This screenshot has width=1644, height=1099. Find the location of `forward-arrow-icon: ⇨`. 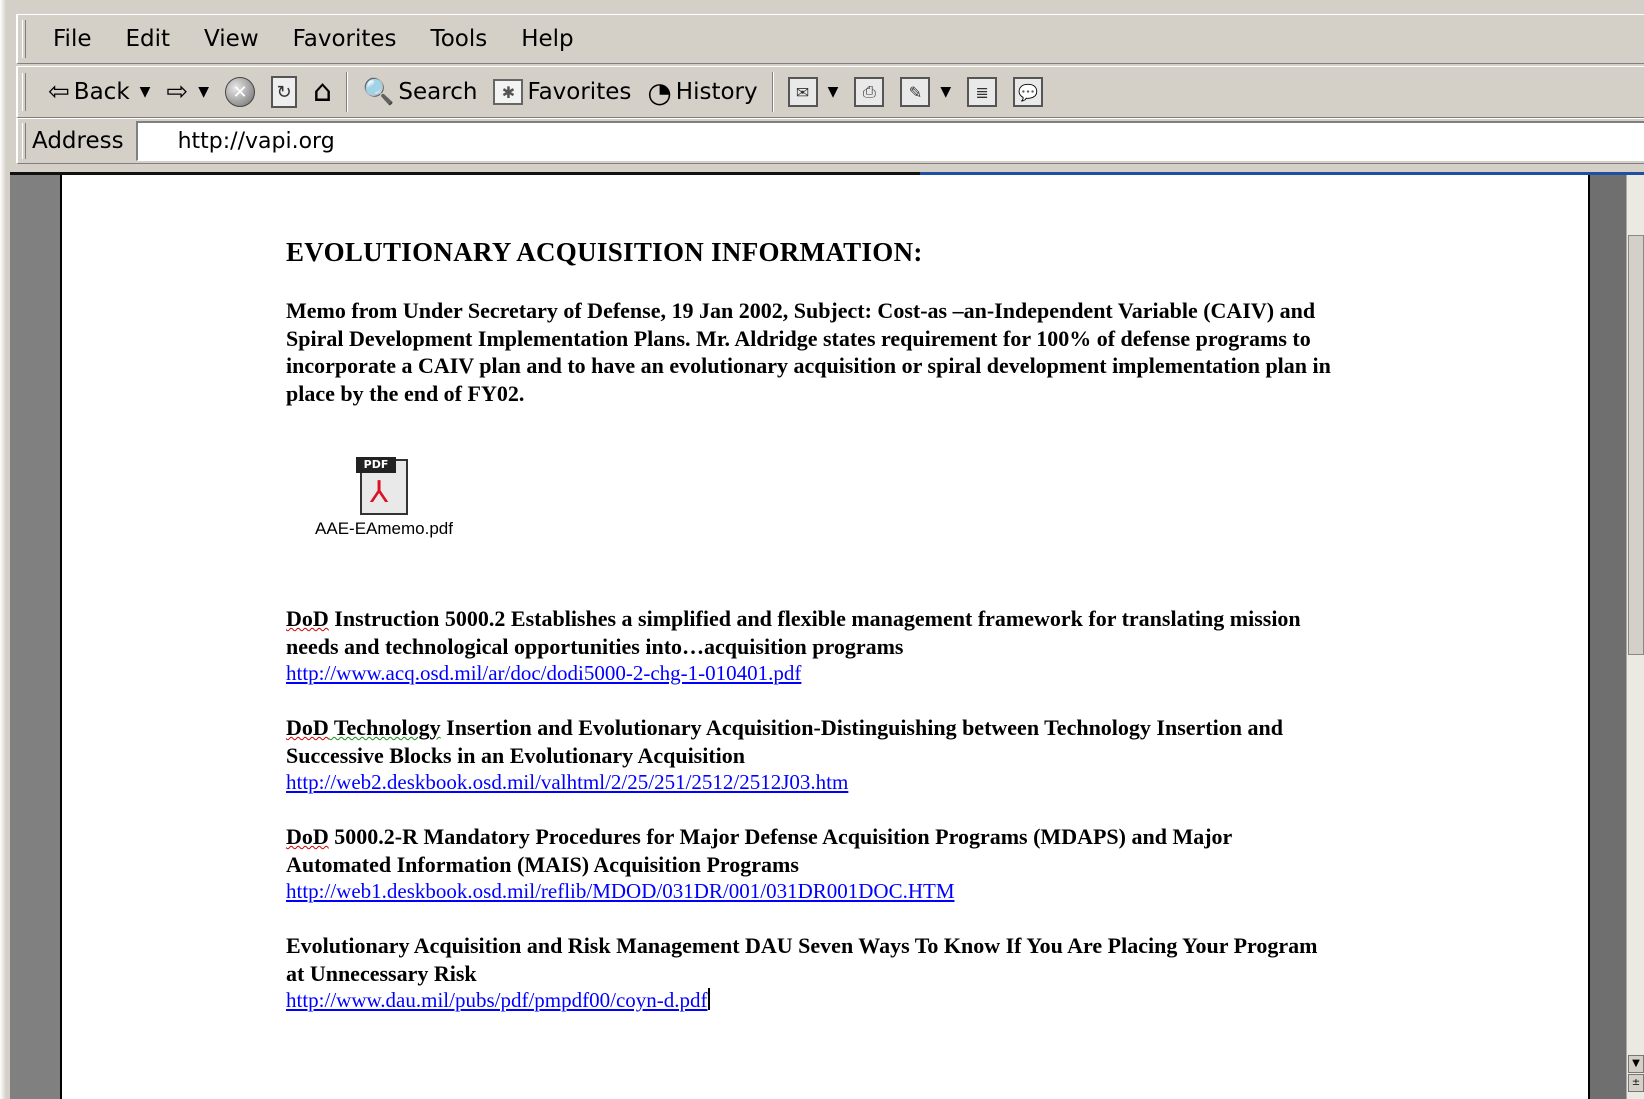

forward-arrow-icon: ⇨ is located at coordinates (177, 92).